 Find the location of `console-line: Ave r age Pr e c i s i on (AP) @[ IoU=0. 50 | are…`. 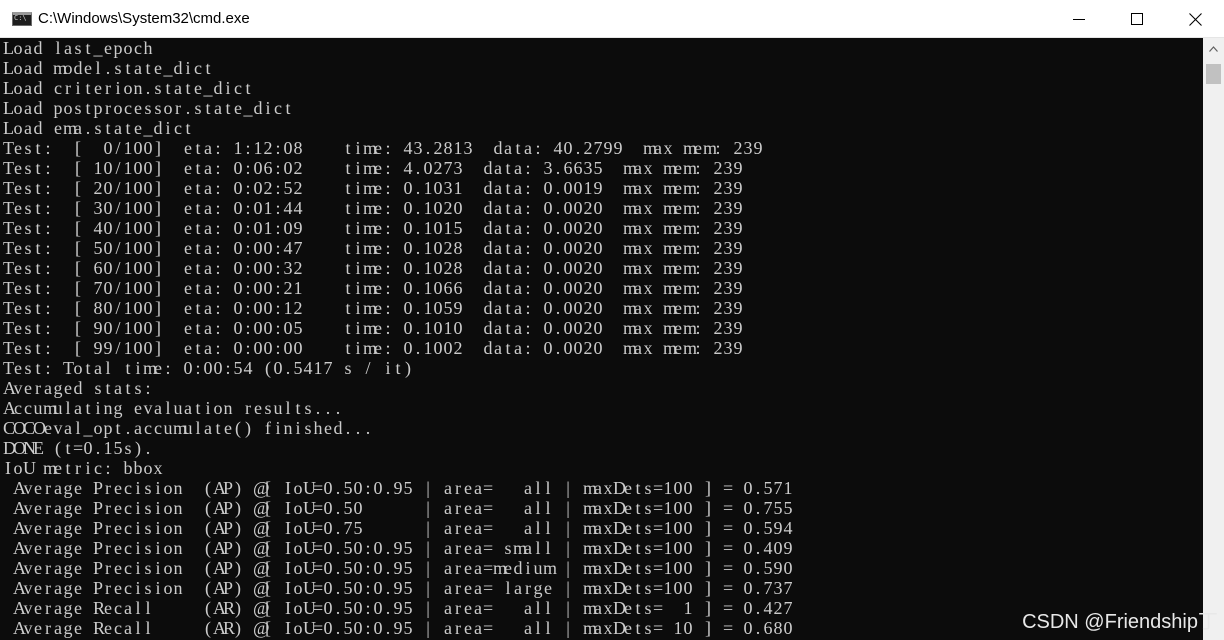

console-line: Ave r age Pr e c i s i on (AP) @[ IoU=0. 50 | are… is located at coordinates (403, 508).